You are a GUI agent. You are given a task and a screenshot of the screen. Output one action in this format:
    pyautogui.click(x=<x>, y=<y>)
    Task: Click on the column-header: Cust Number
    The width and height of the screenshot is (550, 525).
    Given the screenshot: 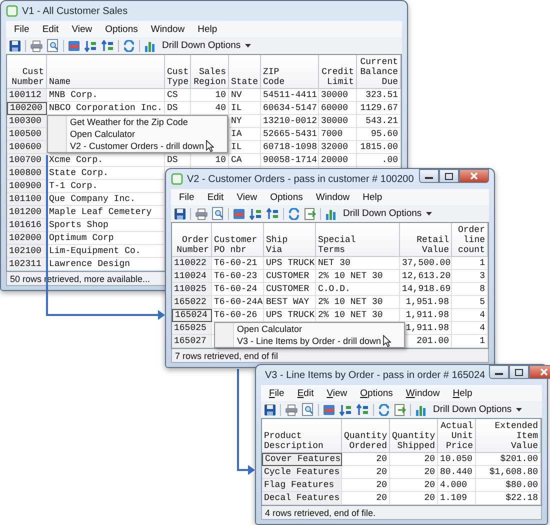 What is the action you would take?
    pyautogui.click(x=27, y=72)
    